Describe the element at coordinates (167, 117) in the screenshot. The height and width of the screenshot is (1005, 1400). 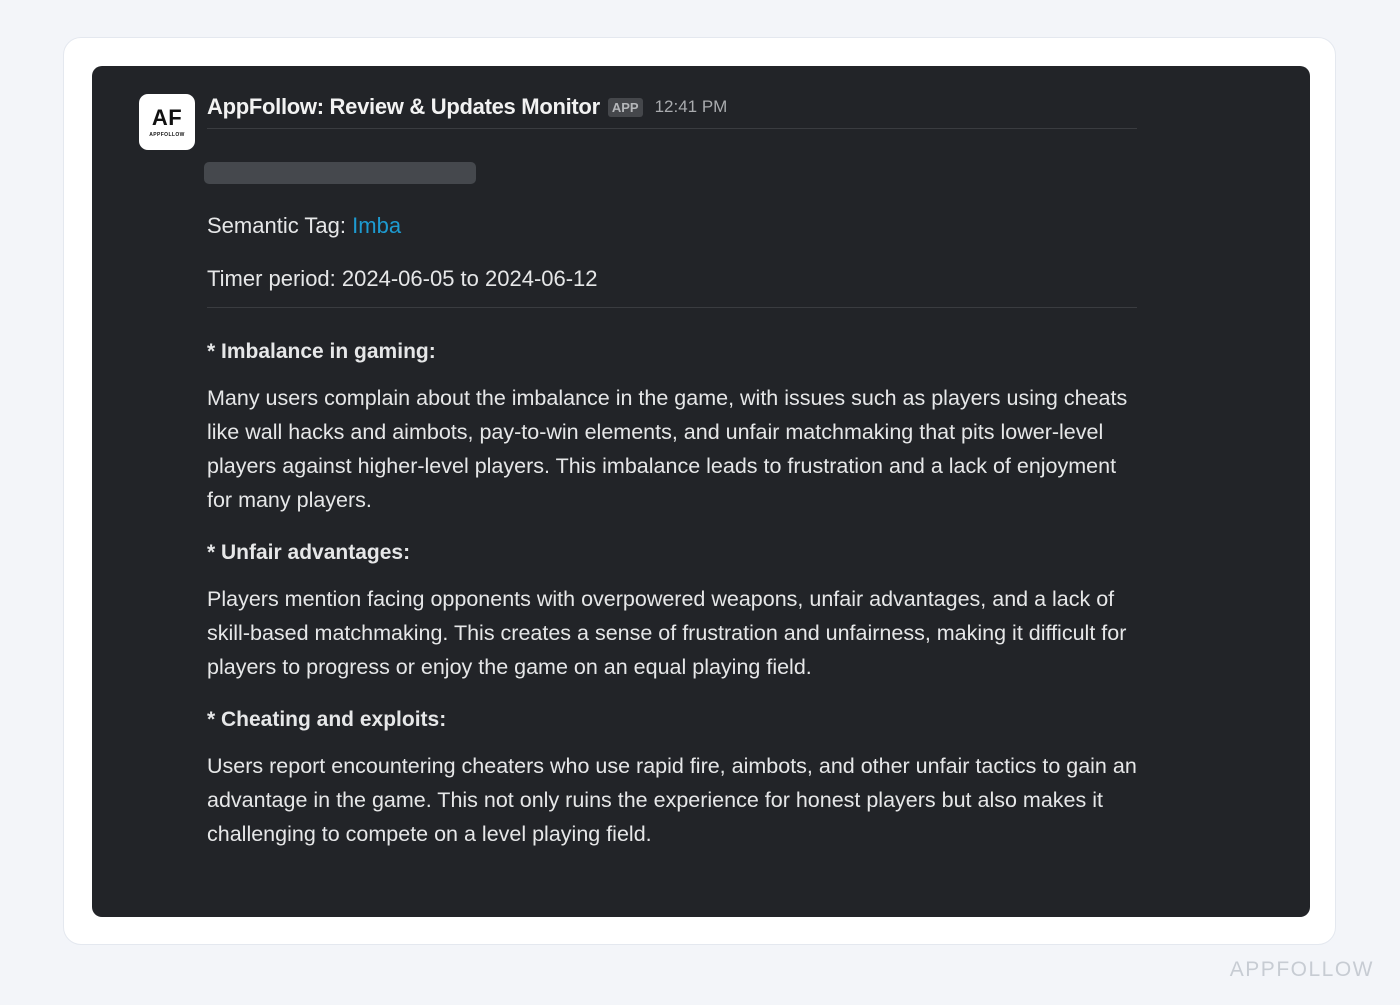
I see `avatar-initials: AF` at that location.